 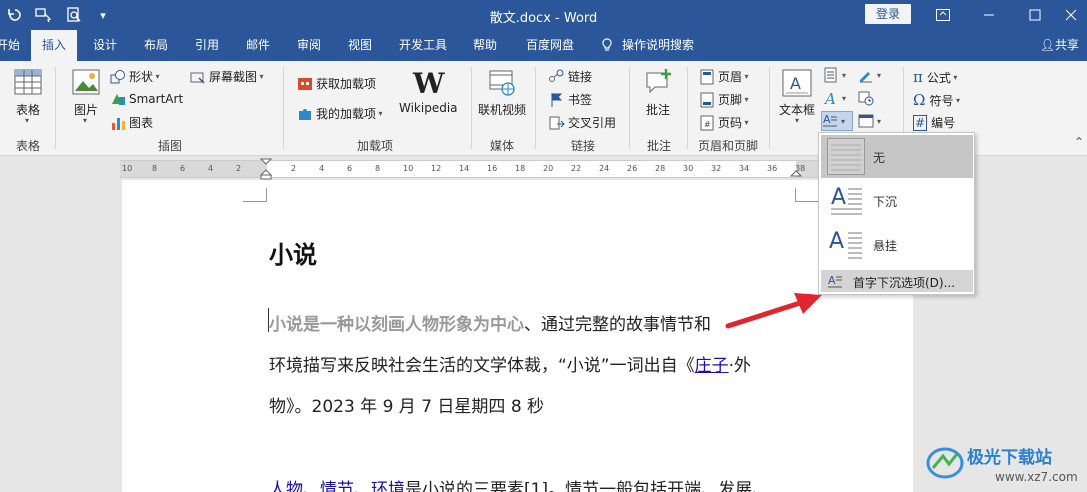 I want to click on annotation-arrow, so click(x=773, y=311).